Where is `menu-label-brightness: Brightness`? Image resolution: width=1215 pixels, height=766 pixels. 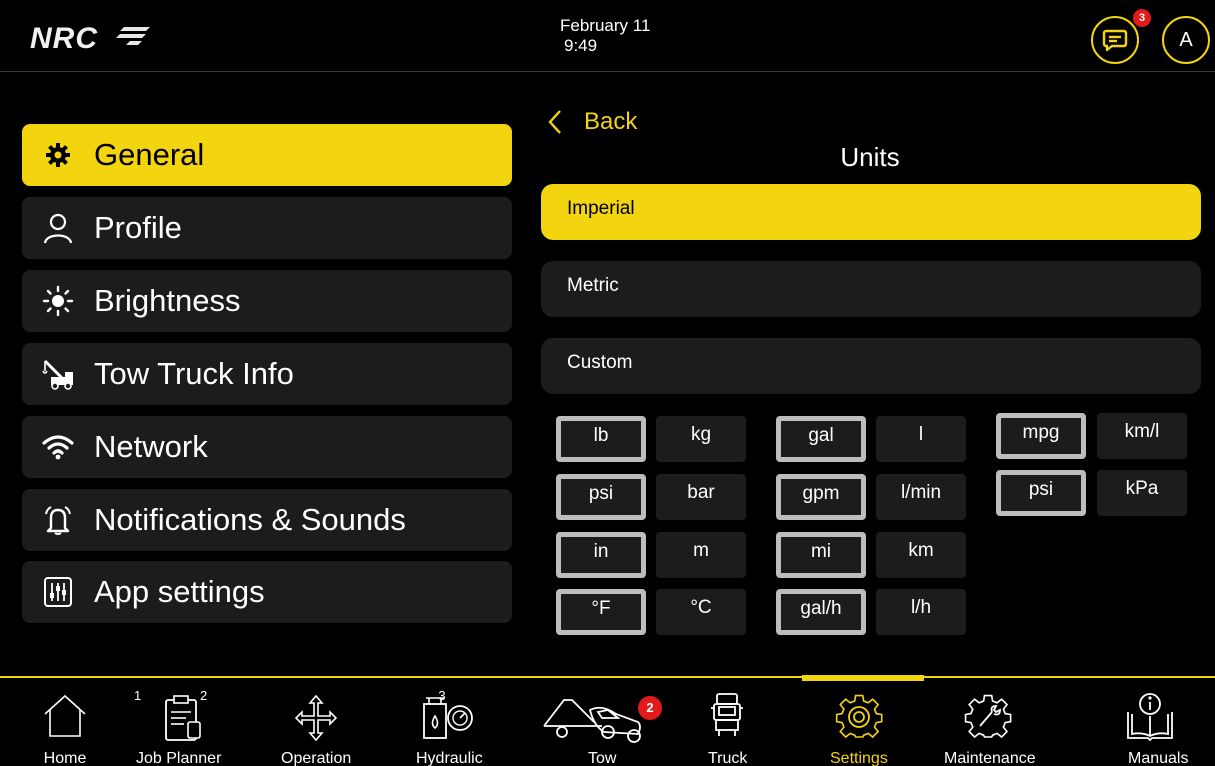
menu-label-brightness: Brightness is located at coordinates (167, 300).